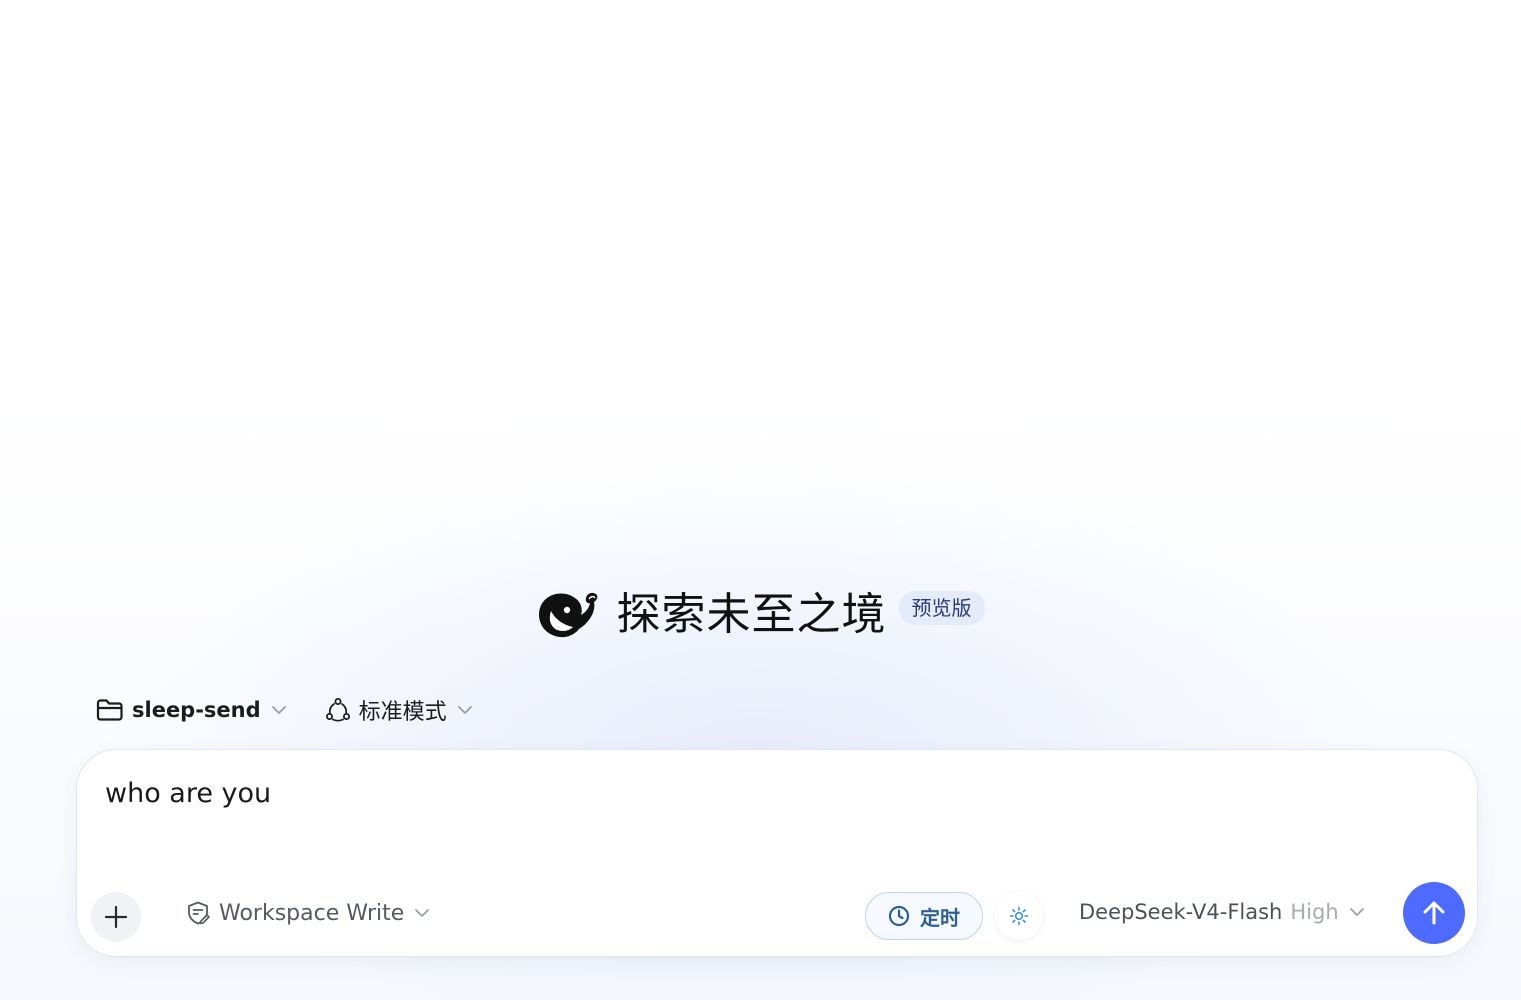  I want to click on sun-icon, so click(1019, 916).